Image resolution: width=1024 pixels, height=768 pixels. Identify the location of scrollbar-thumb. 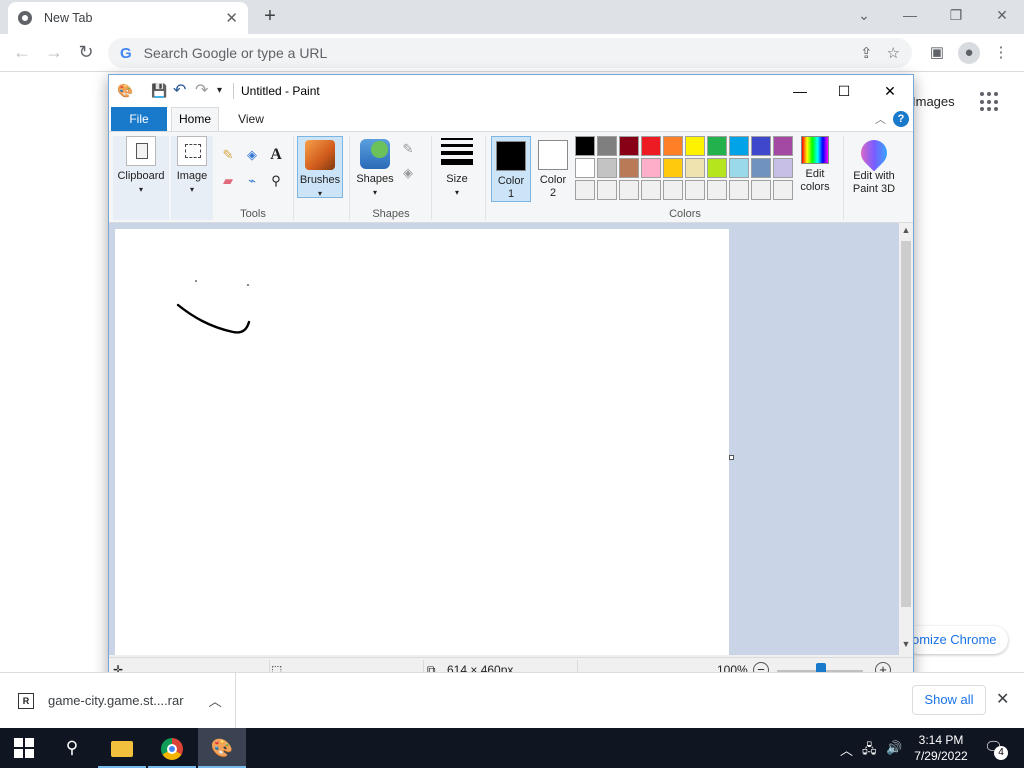
(906, 424).